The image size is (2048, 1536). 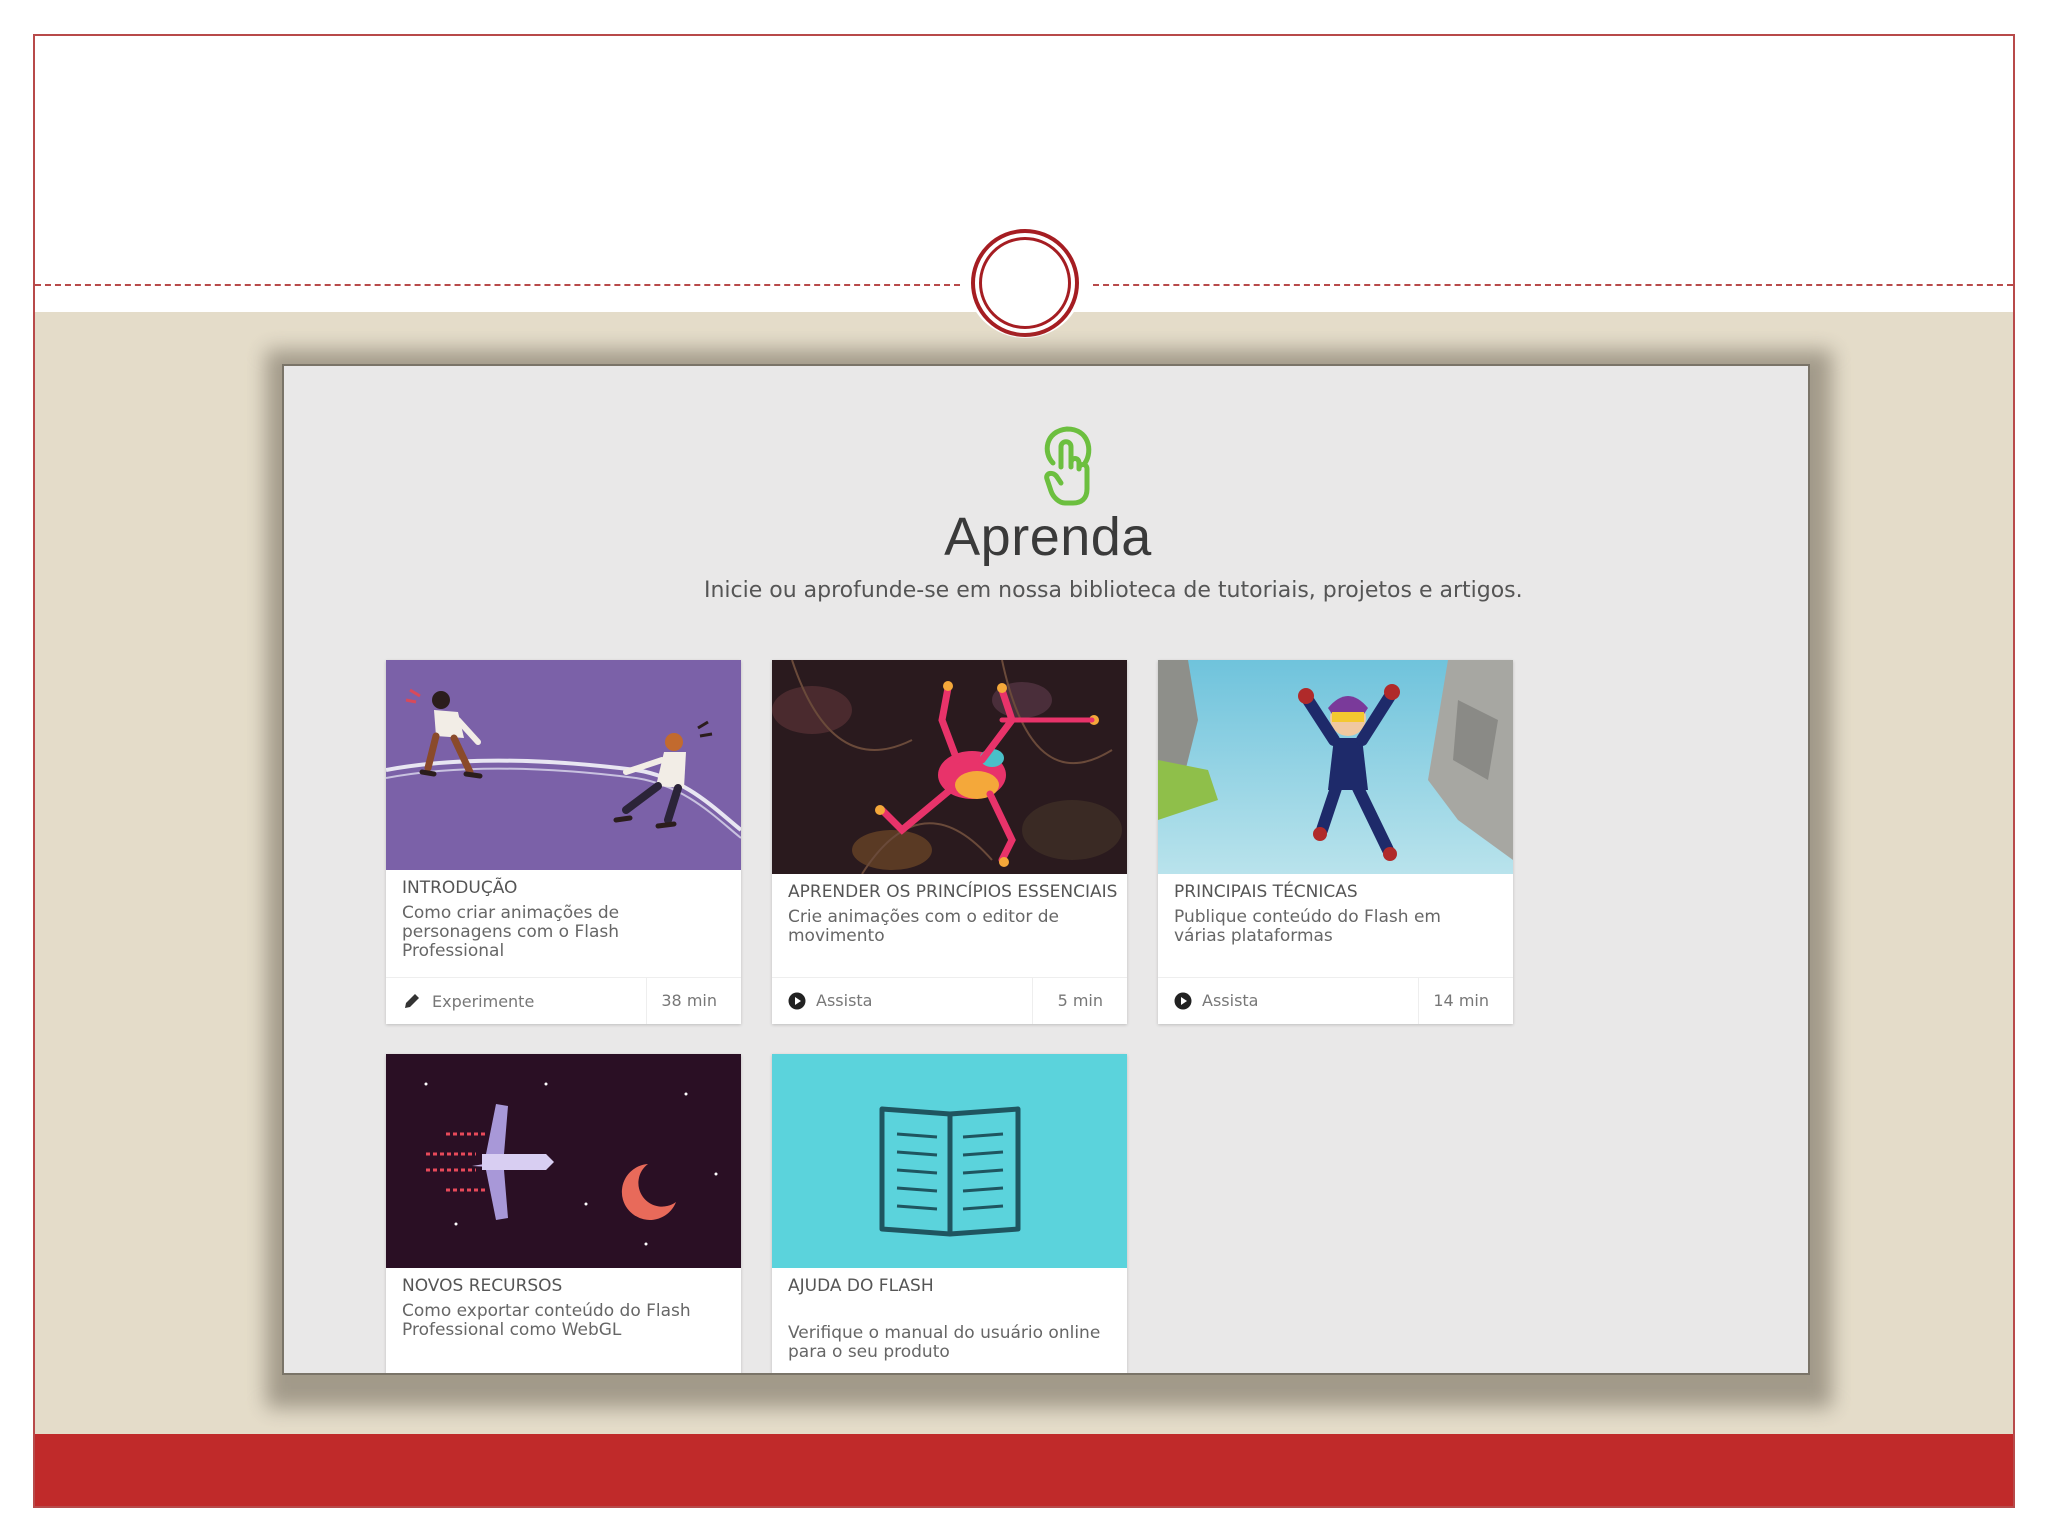 I want to click on card-duration: 14 min, so click(x=1461, y=1000).